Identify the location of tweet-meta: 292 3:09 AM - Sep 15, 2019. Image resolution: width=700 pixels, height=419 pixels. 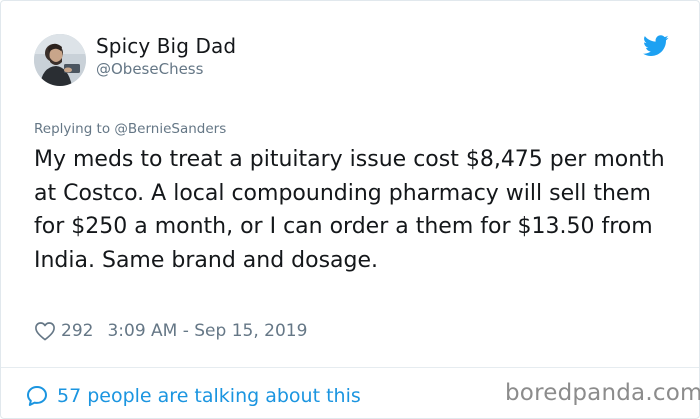
(170, 331).